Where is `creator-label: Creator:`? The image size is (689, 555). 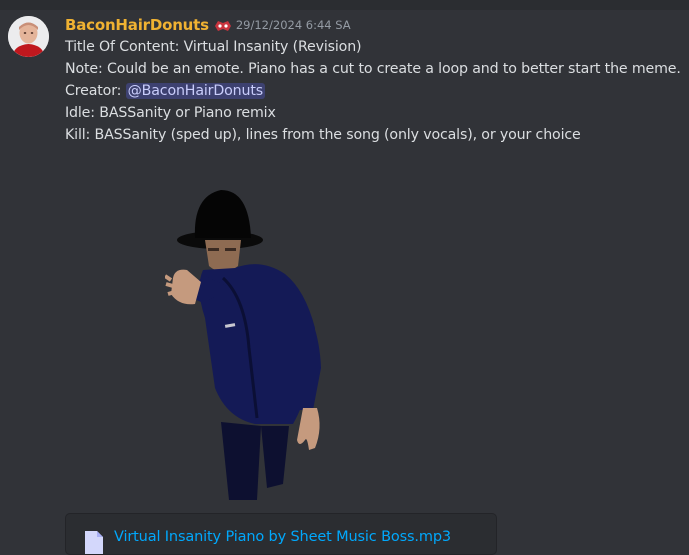 creator-label: Creator: is located at coordinates (95, 91).